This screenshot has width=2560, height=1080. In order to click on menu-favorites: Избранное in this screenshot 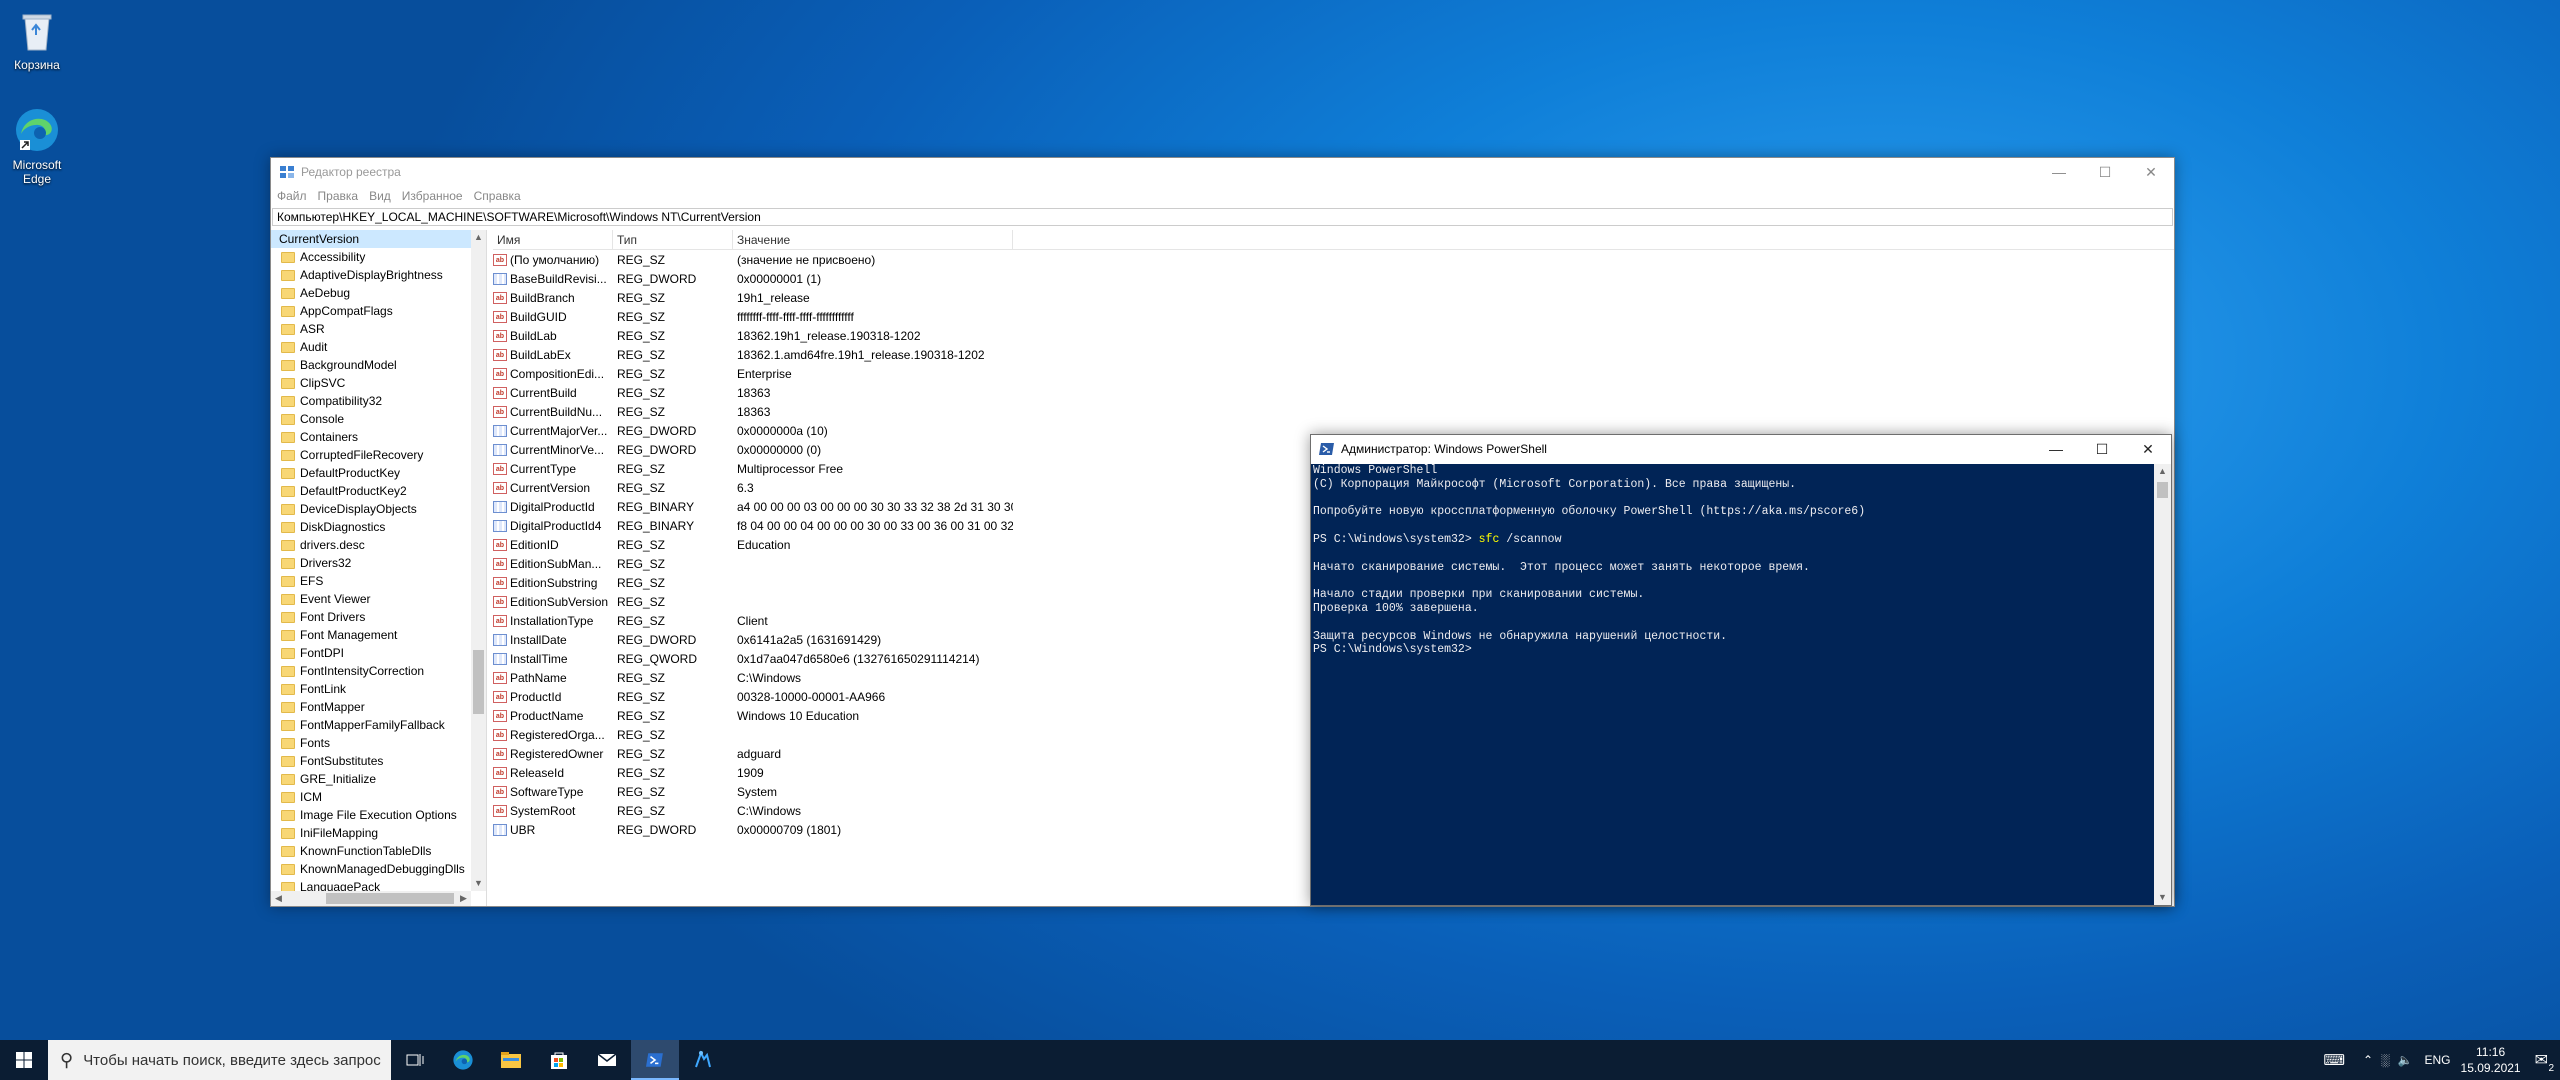, I will do `click(432, 196)`.